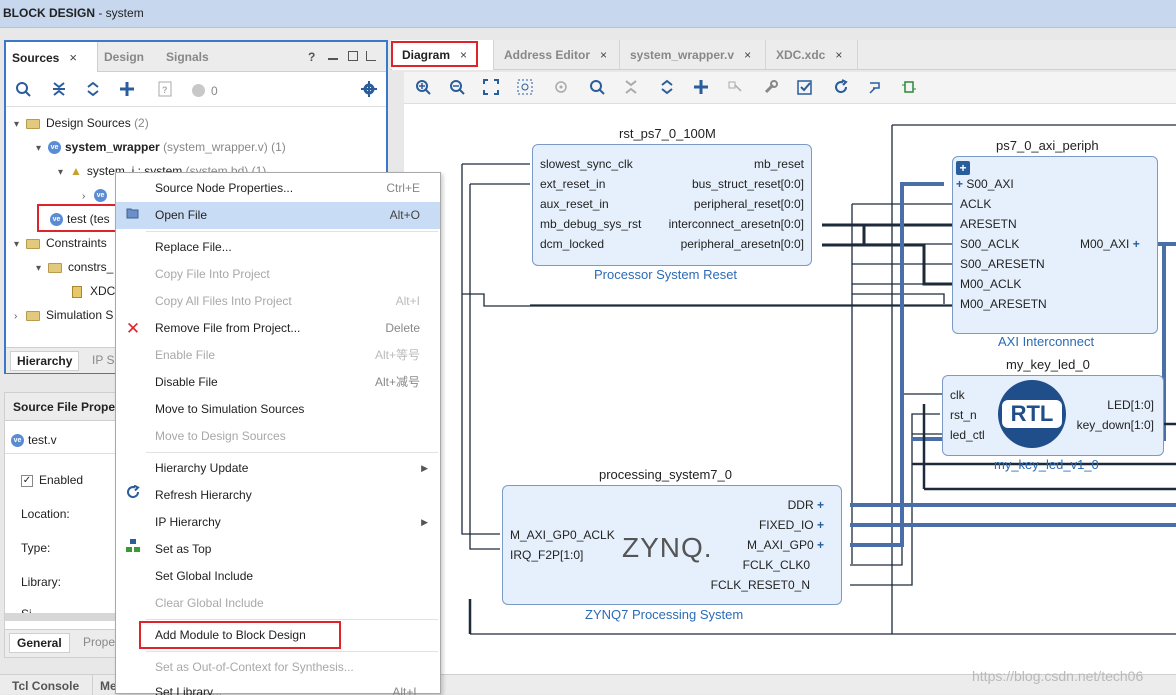 This screenshot has width=1176, height=695. What do you see at coordinates (278, 188) in the screenshot?
I see `menu-source-node-properties: Source Node Properties... Ctrl+E` at bounding box center [278, 188].